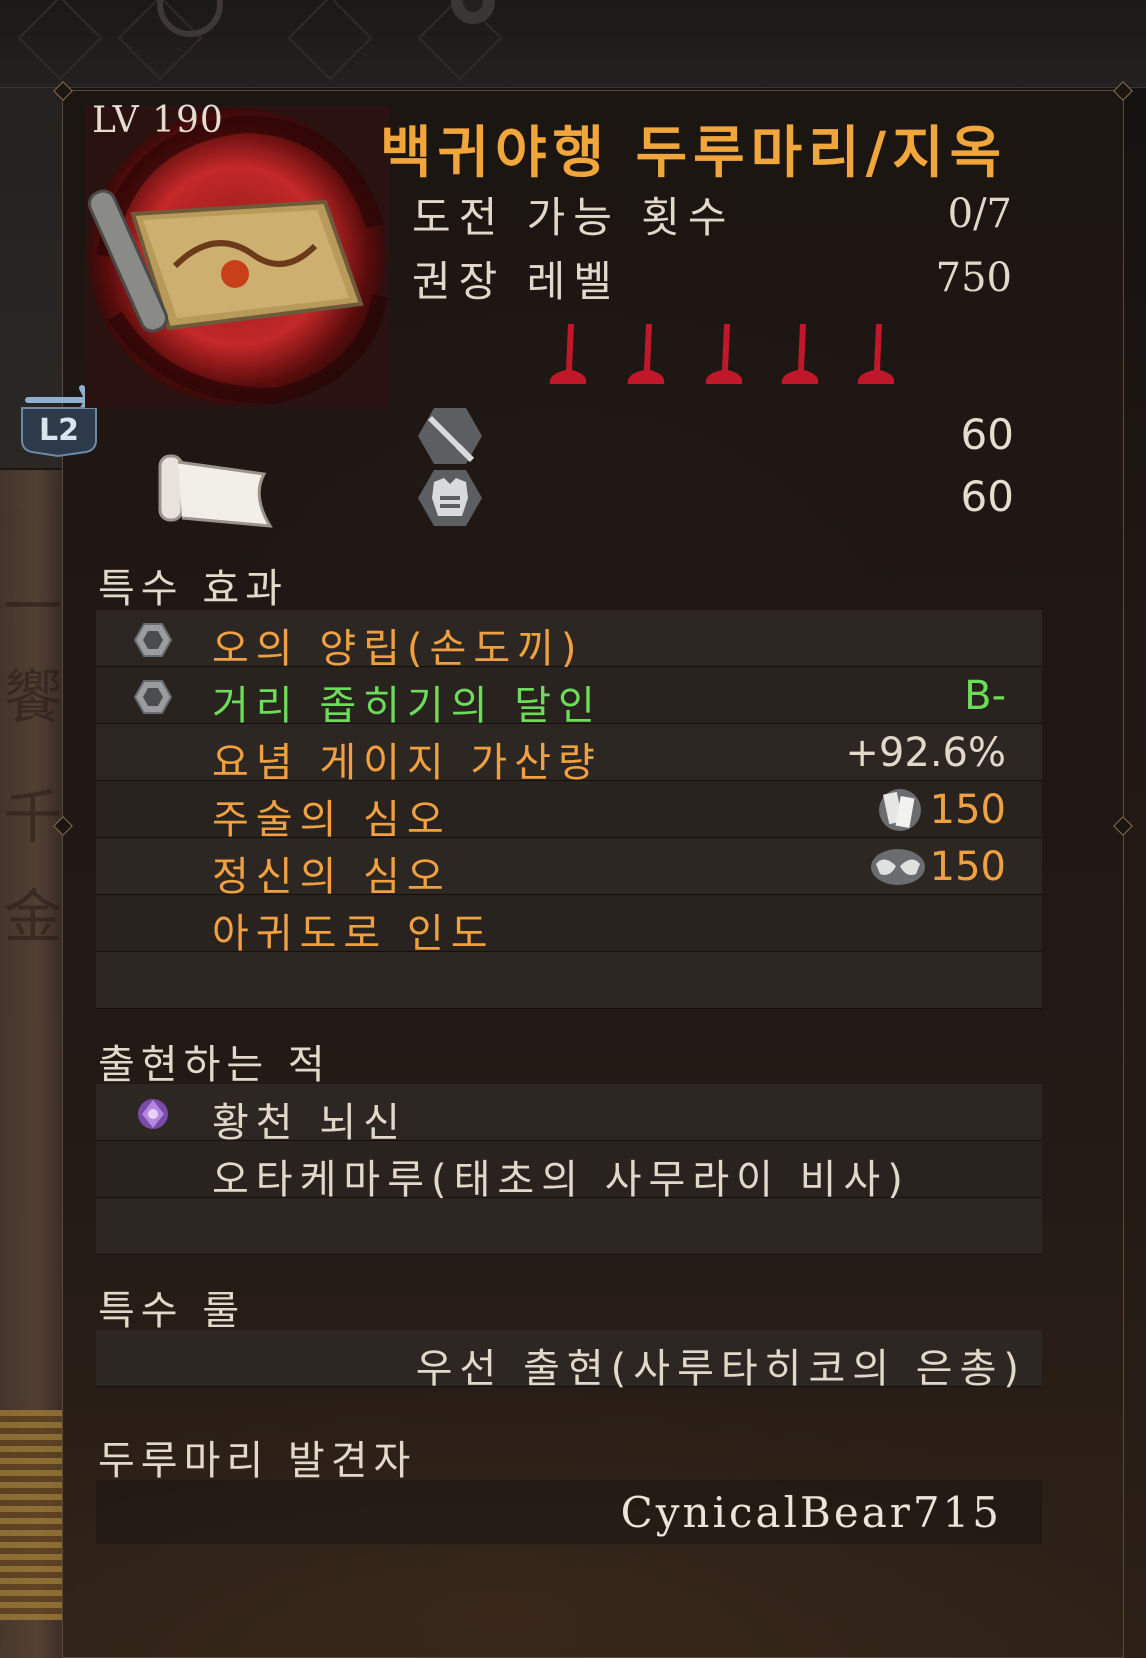 The width and height of the screenshot is (1146, 1658). What do you see at coordinates (569, 926) in the screenshot?
I see `effect-row: 아귀도로 인도` at bounding box center [569, 926].